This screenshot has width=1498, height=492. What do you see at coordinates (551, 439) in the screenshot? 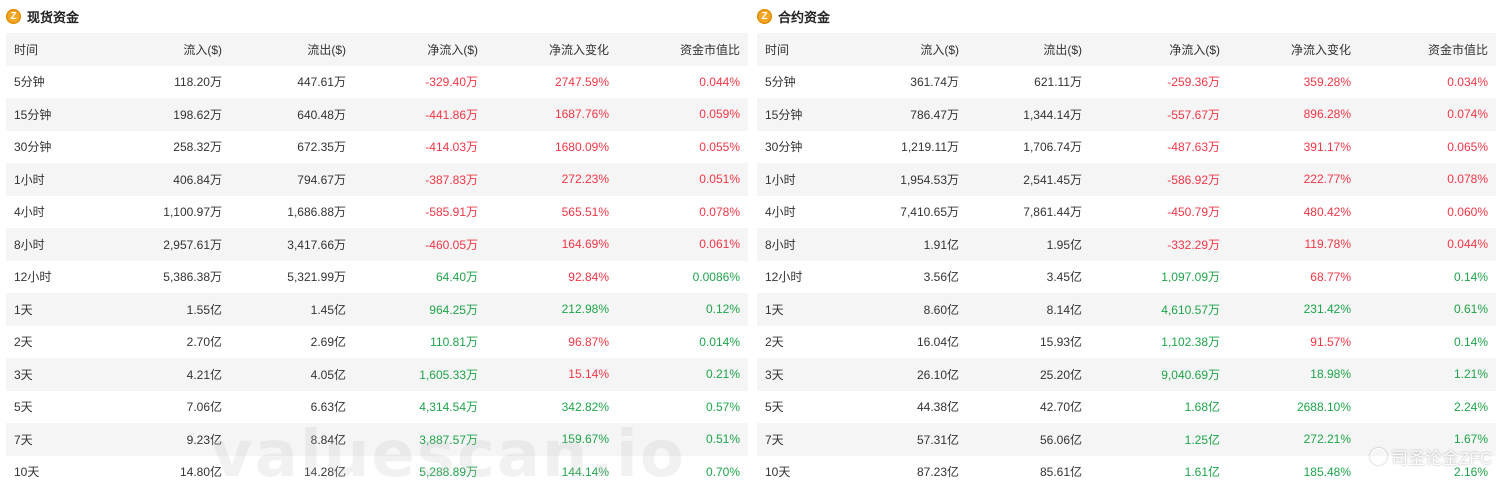
I see `table-cell: 159.67%` at bounding box center [551, 439].